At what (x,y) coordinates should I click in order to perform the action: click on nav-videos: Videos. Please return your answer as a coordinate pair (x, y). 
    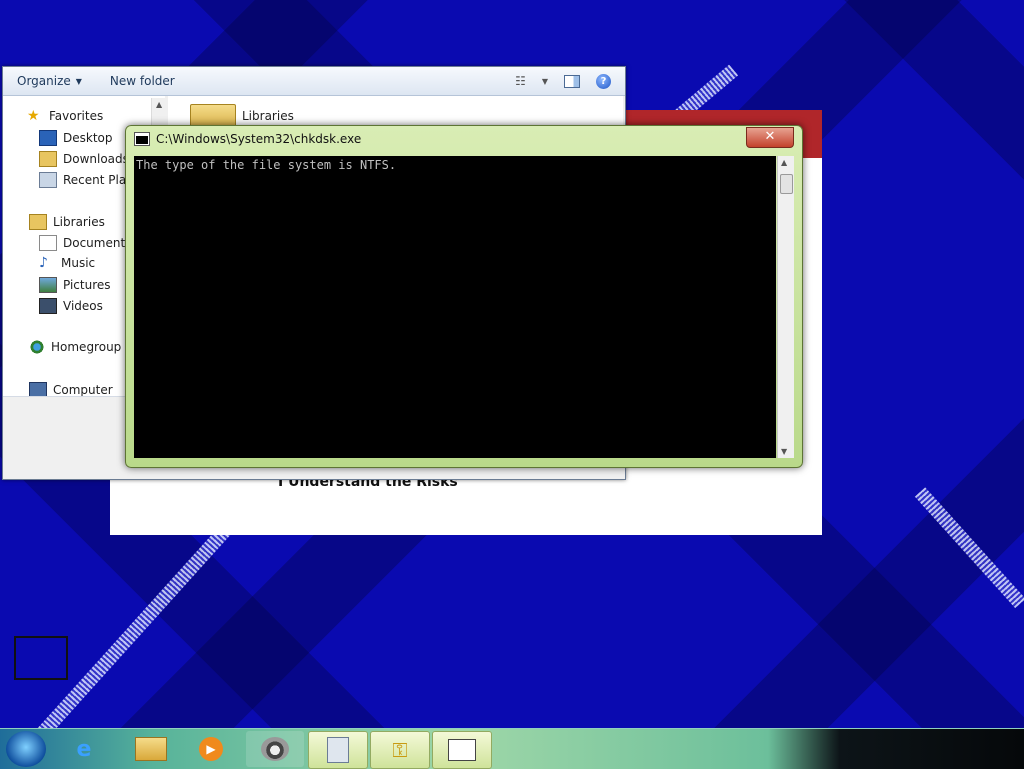
    Looking at the image, I should click on (71, 306).